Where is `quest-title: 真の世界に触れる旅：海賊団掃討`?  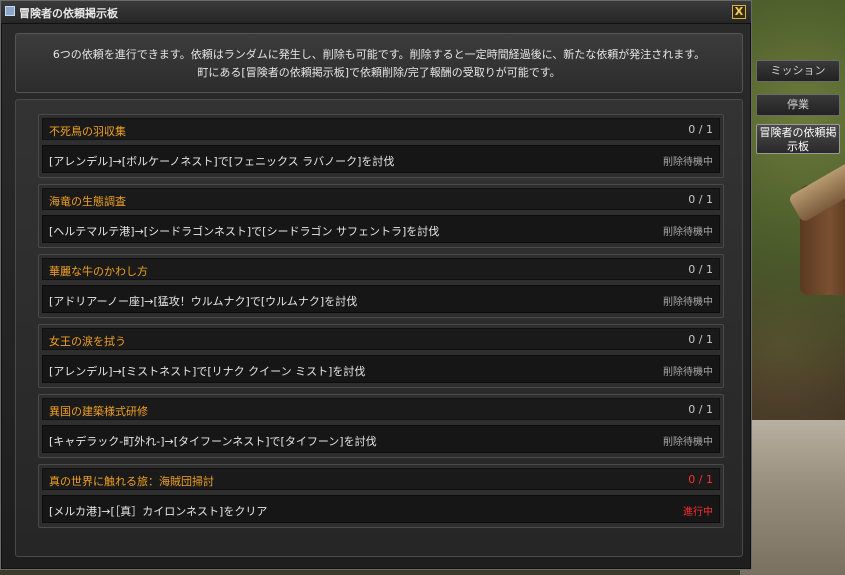
quest-title: 真の世界に触れる旅：海賊団掃討 is located at coordinates (131, 481).